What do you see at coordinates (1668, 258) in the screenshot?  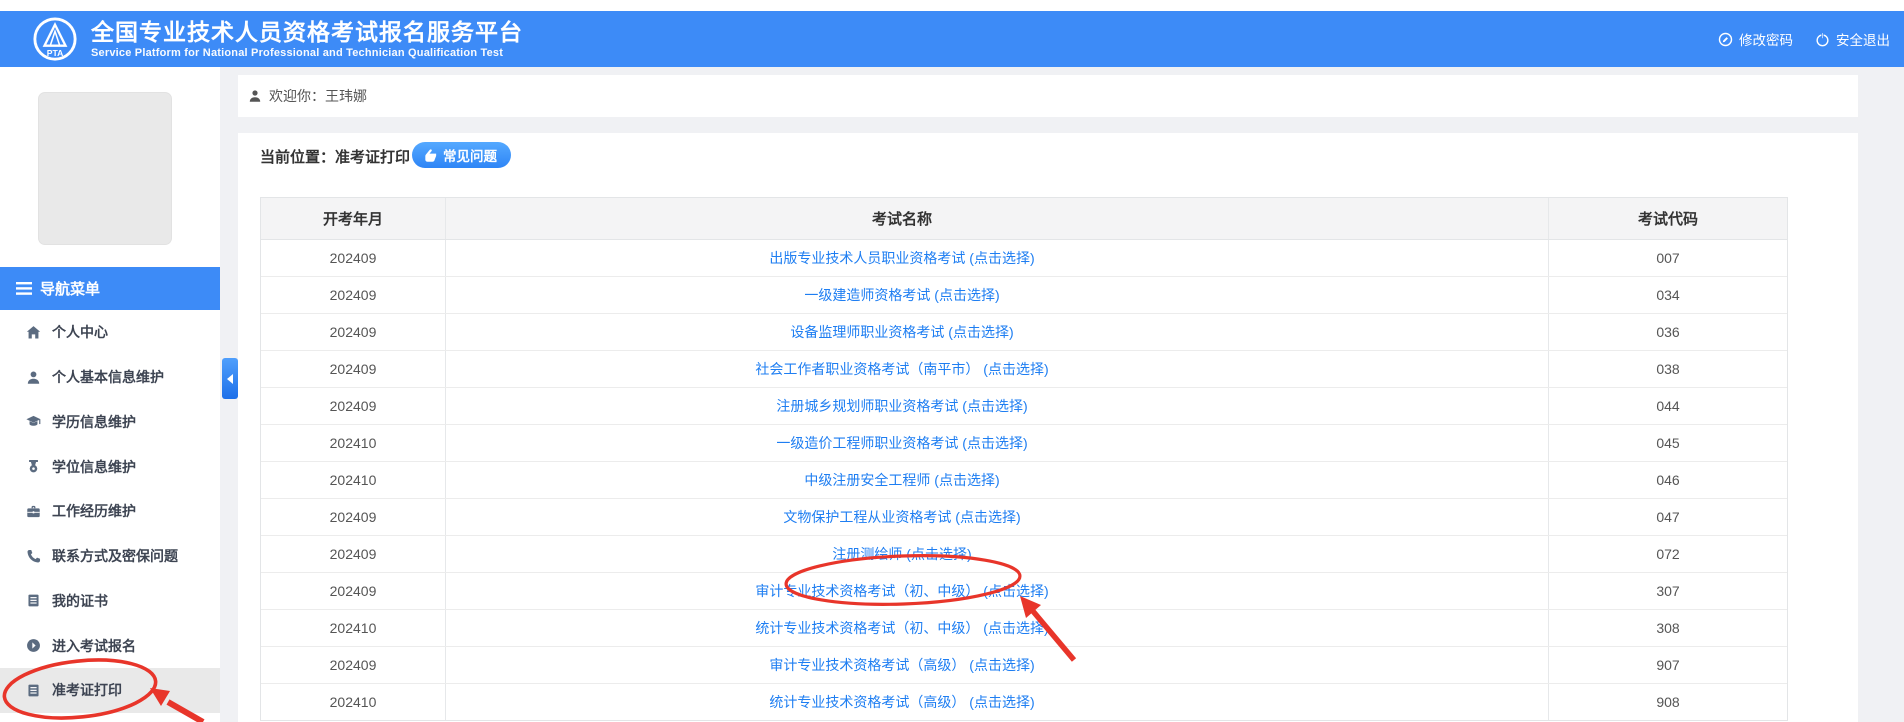 I see `exam-code: 007` at bounding box center [1668, 258].